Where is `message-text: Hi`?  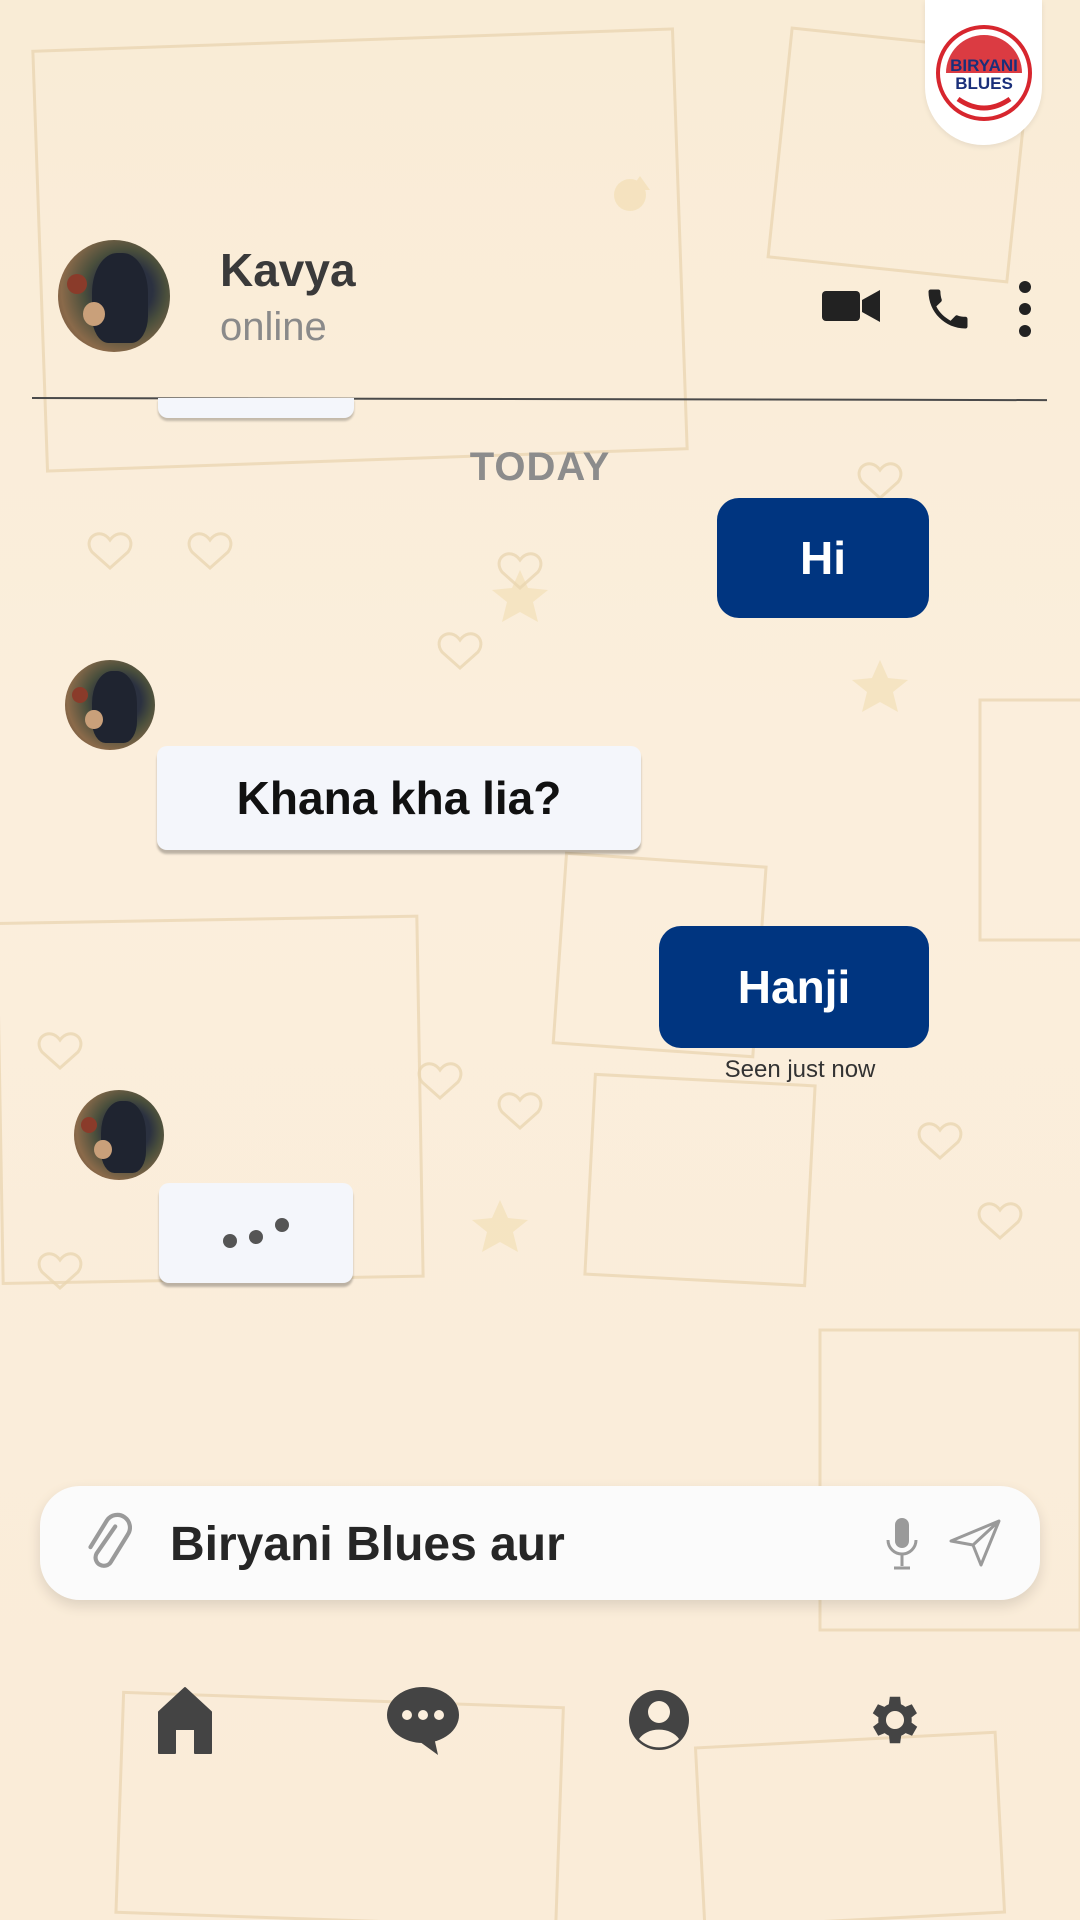
message-text: Hi is located at coordinates (823, 558).